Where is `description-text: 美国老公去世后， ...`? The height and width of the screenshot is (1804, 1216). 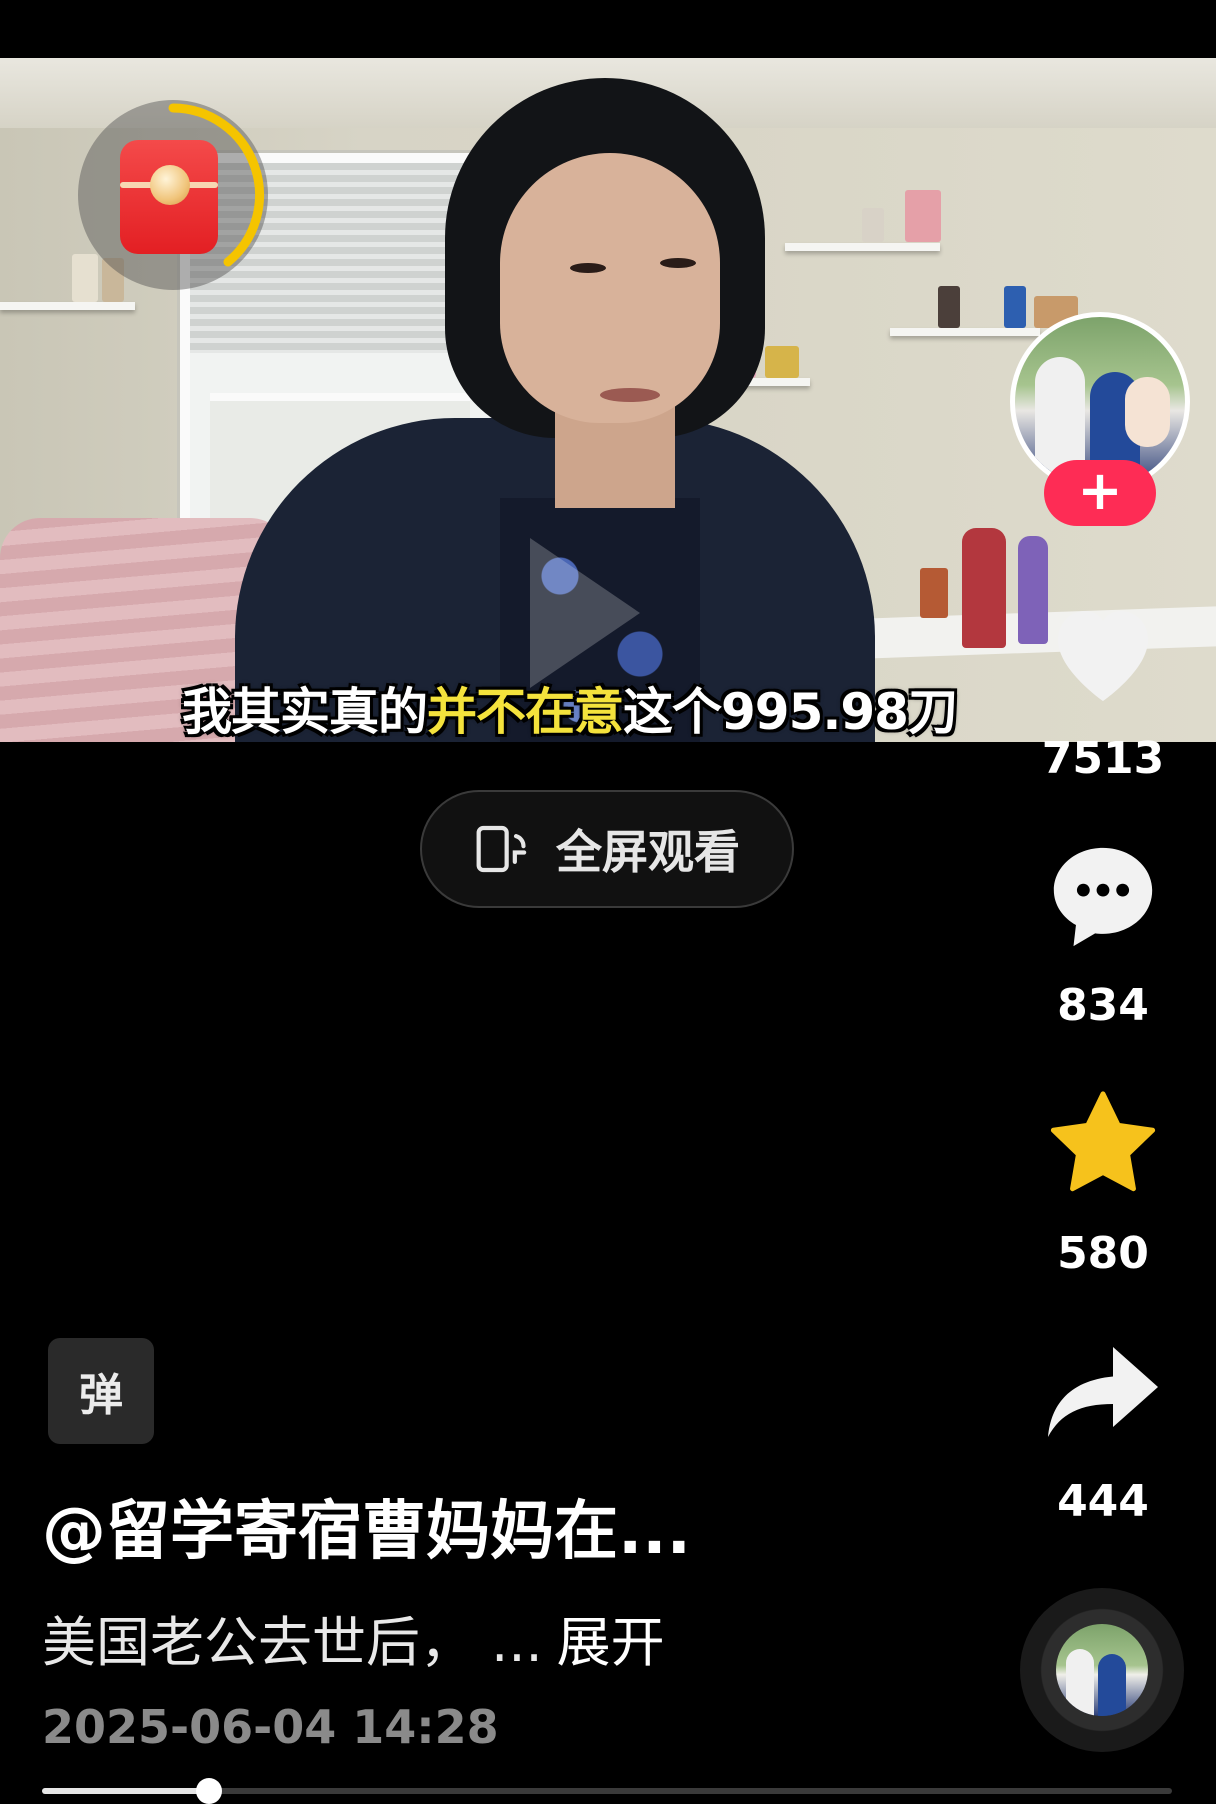 description-text: 美国老公去世后， ... is located at coordinates (292, 1642).